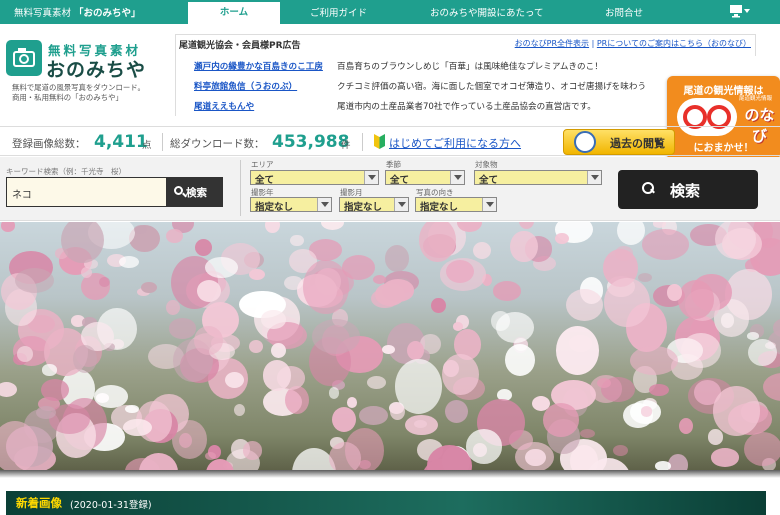  Describe the element at coordinates (77, 12) in the screenshot. I see `site-label: 無料写真素材 「おのみちや」` at that location.